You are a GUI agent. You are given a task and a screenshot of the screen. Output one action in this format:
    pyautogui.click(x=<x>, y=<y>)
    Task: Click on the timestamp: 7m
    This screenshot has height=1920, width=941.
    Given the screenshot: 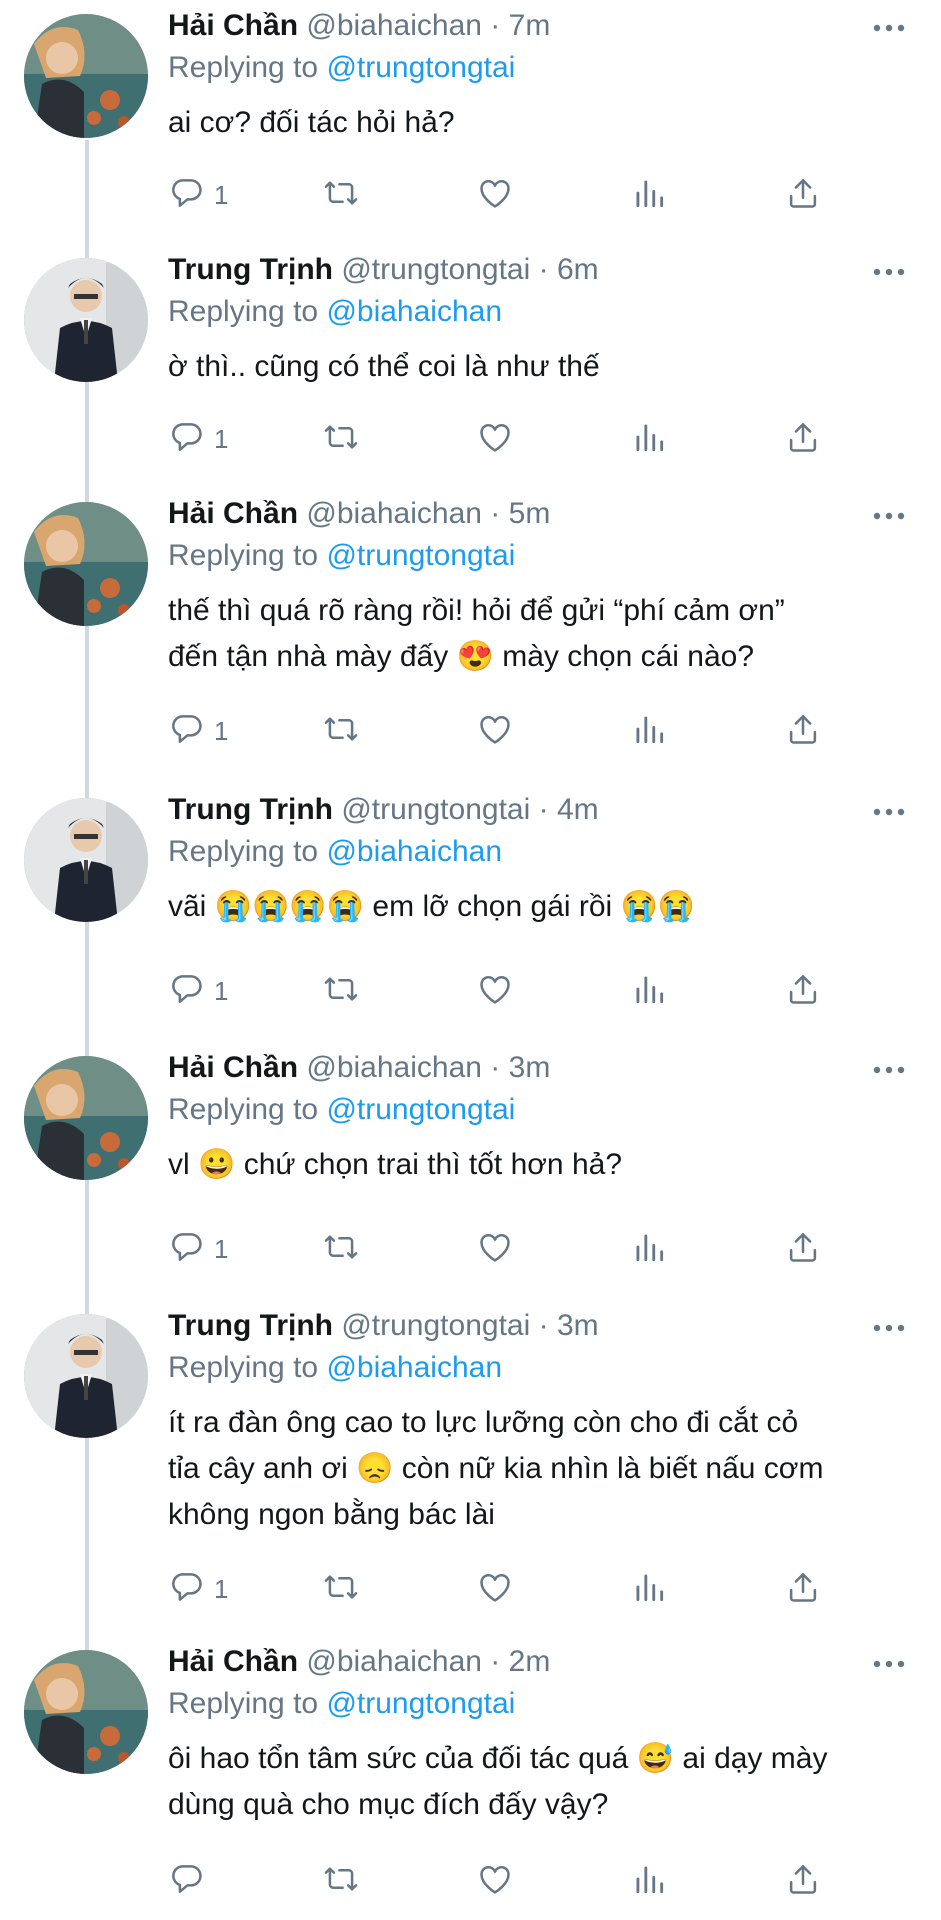 What is the action you would take?
    pyautogui.click(x=530, y=25)
    